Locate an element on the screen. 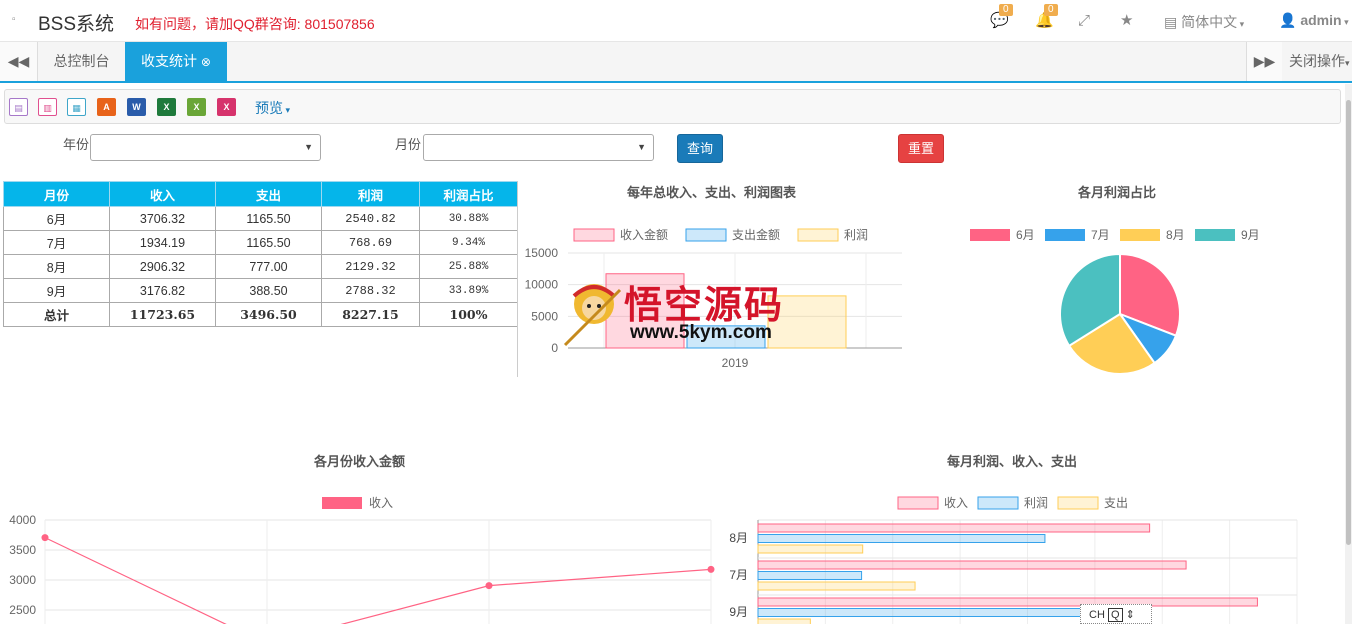  tab-label: 总控制台 is located at coordinates (81, 61).